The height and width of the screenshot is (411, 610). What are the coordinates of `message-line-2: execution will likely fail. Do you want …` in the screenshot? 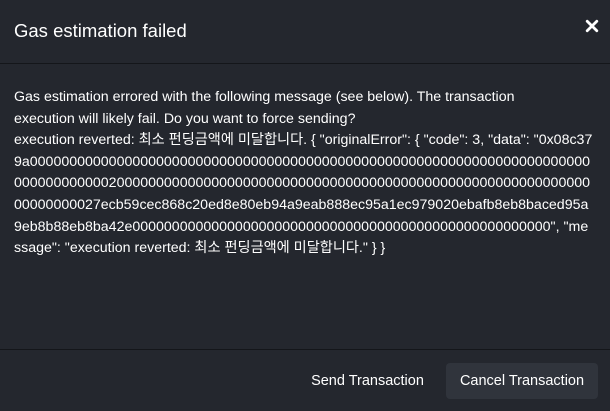 It's located at (185, 118).